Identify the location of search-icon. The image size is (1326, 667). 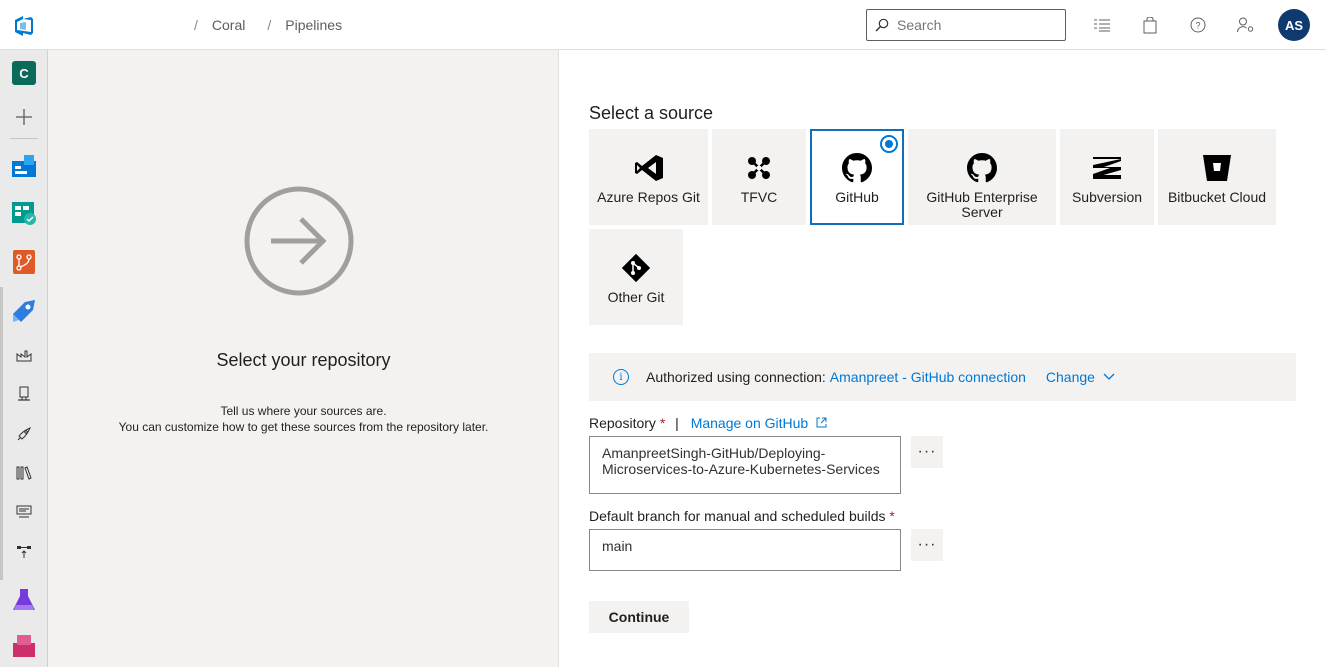
(882, 25).